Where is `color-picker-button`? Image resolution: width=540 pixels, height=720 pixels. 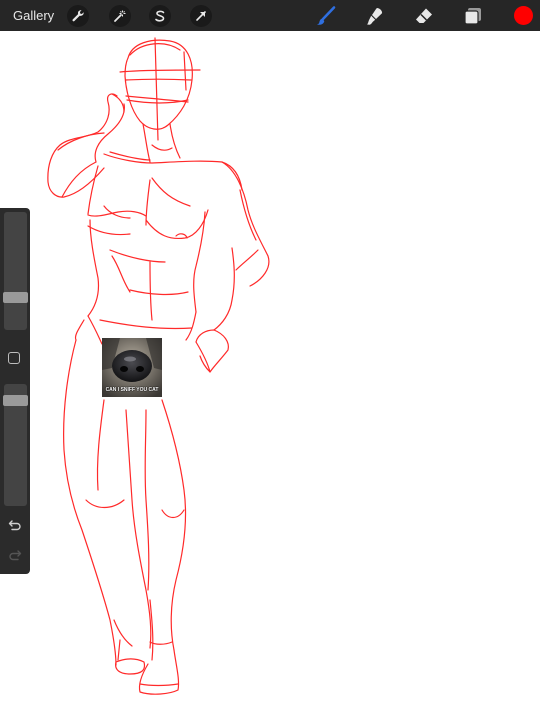 color-picker-button is located at coordinates (523, 15).